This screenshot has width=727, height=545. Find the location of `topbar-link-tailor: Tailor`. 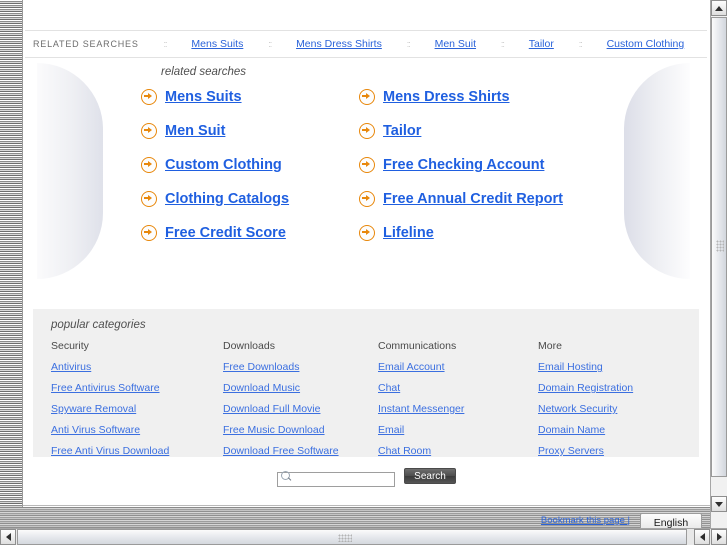

topbar-link-tailor: Tailor is located at coordinates (541, 44).